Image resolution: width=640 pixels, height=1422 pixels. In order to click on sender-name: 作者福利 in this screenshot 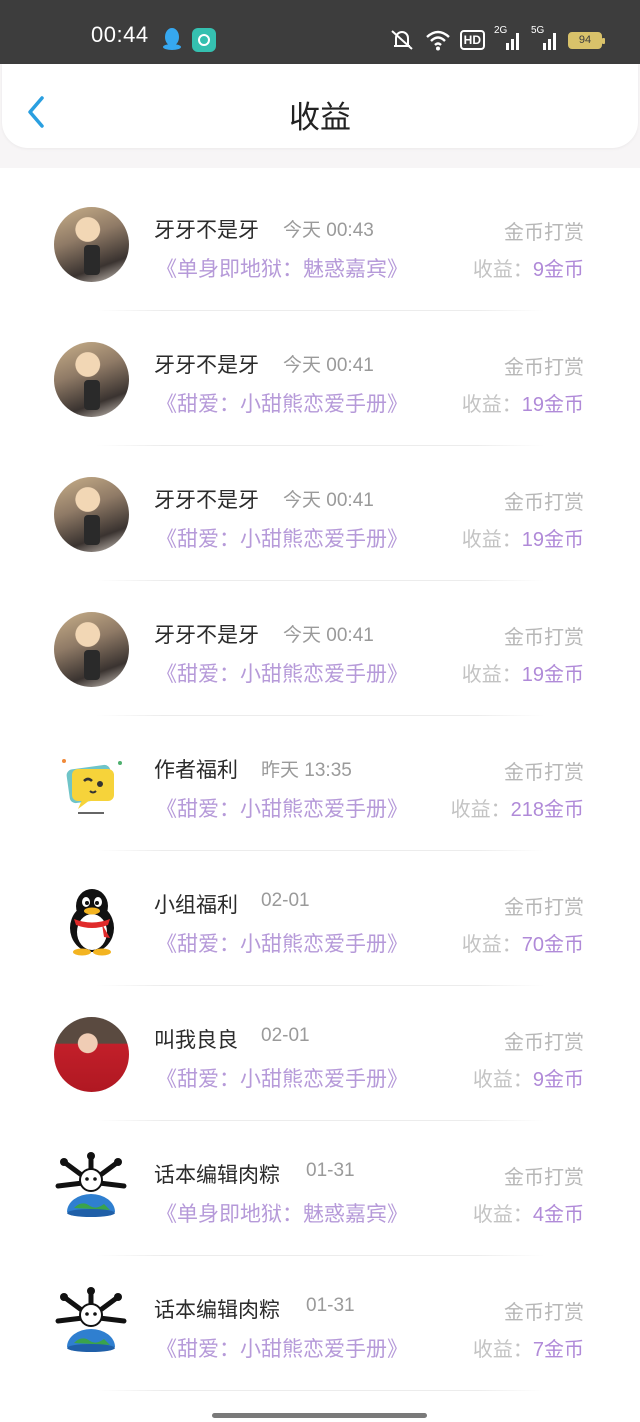, I will do `click(196, 770)`.